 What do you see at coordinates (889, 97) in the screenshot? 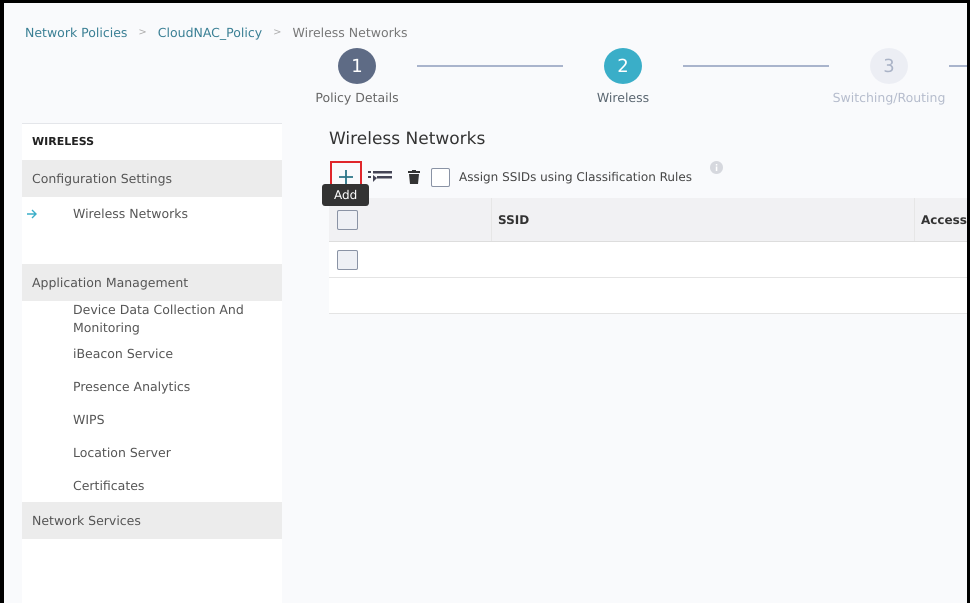
I see `step-label: Switching/Routing` at bounding box center [889, 97].